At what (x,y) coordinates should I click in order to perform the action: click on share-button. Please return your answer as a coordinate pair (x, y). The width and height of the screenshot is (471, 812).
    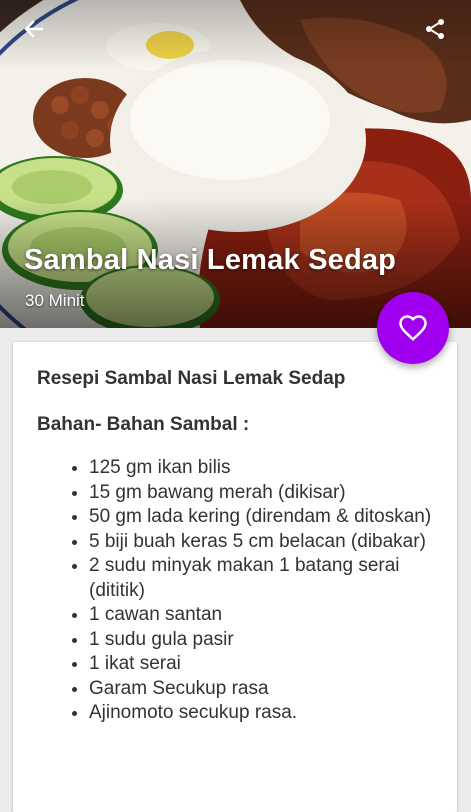
    Looking at the image, I should click on (437, 31).